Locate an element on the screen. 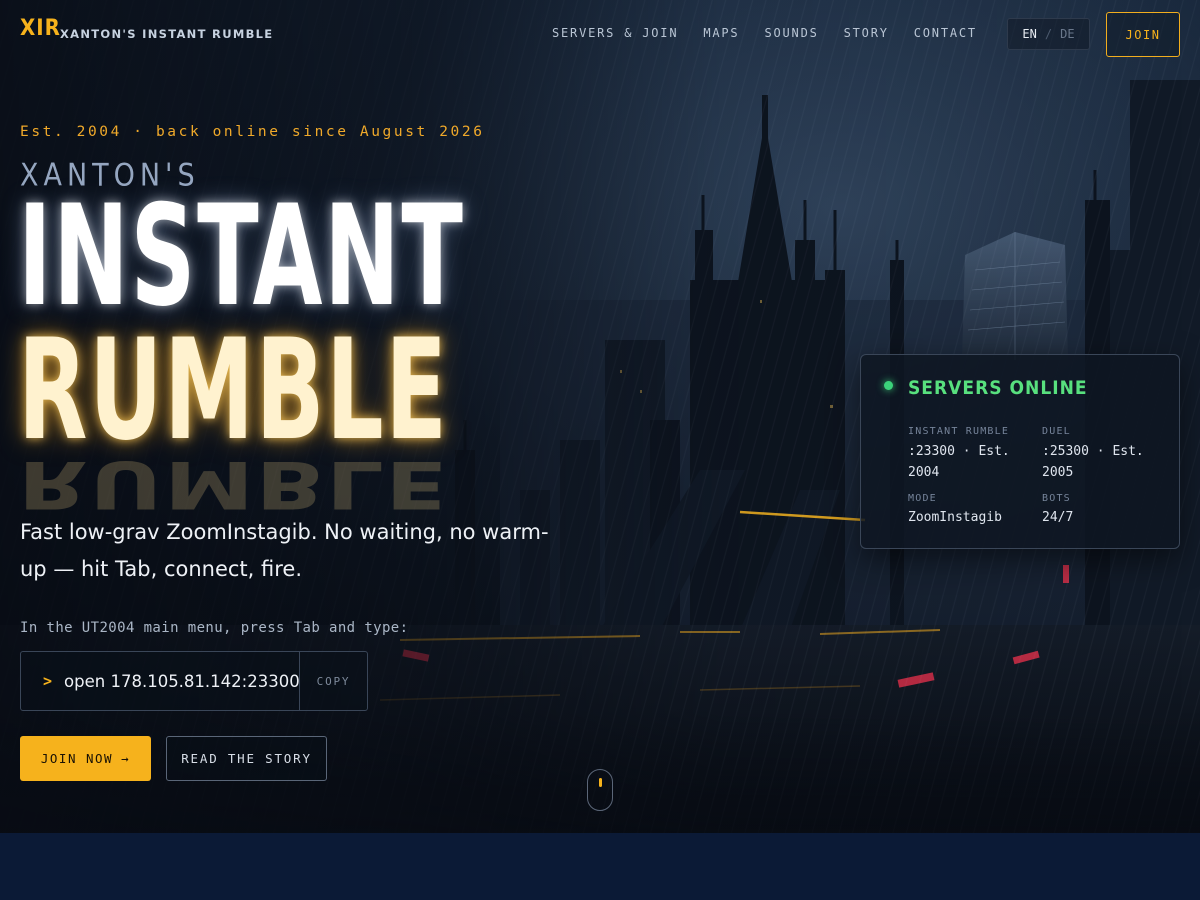  server-label-duel: DUEL is located at coordinates (1056, 431).